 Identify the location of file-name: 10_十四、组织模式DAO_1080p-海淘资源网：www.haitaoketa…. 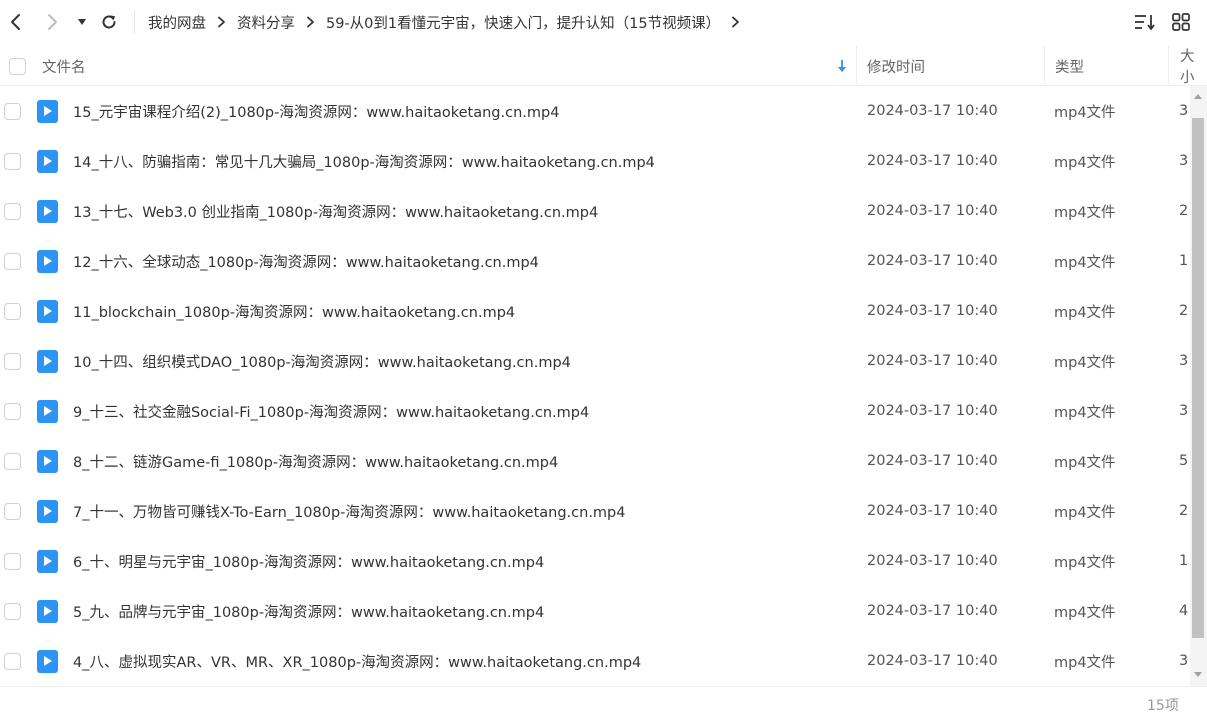
(322, 361).